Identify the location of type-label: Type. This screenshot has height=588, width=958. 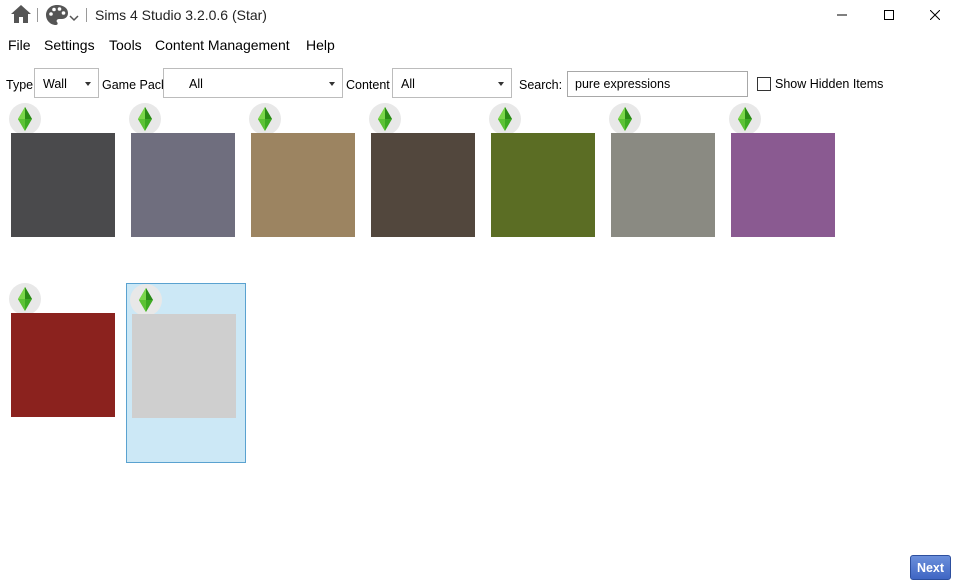
(20, 85).